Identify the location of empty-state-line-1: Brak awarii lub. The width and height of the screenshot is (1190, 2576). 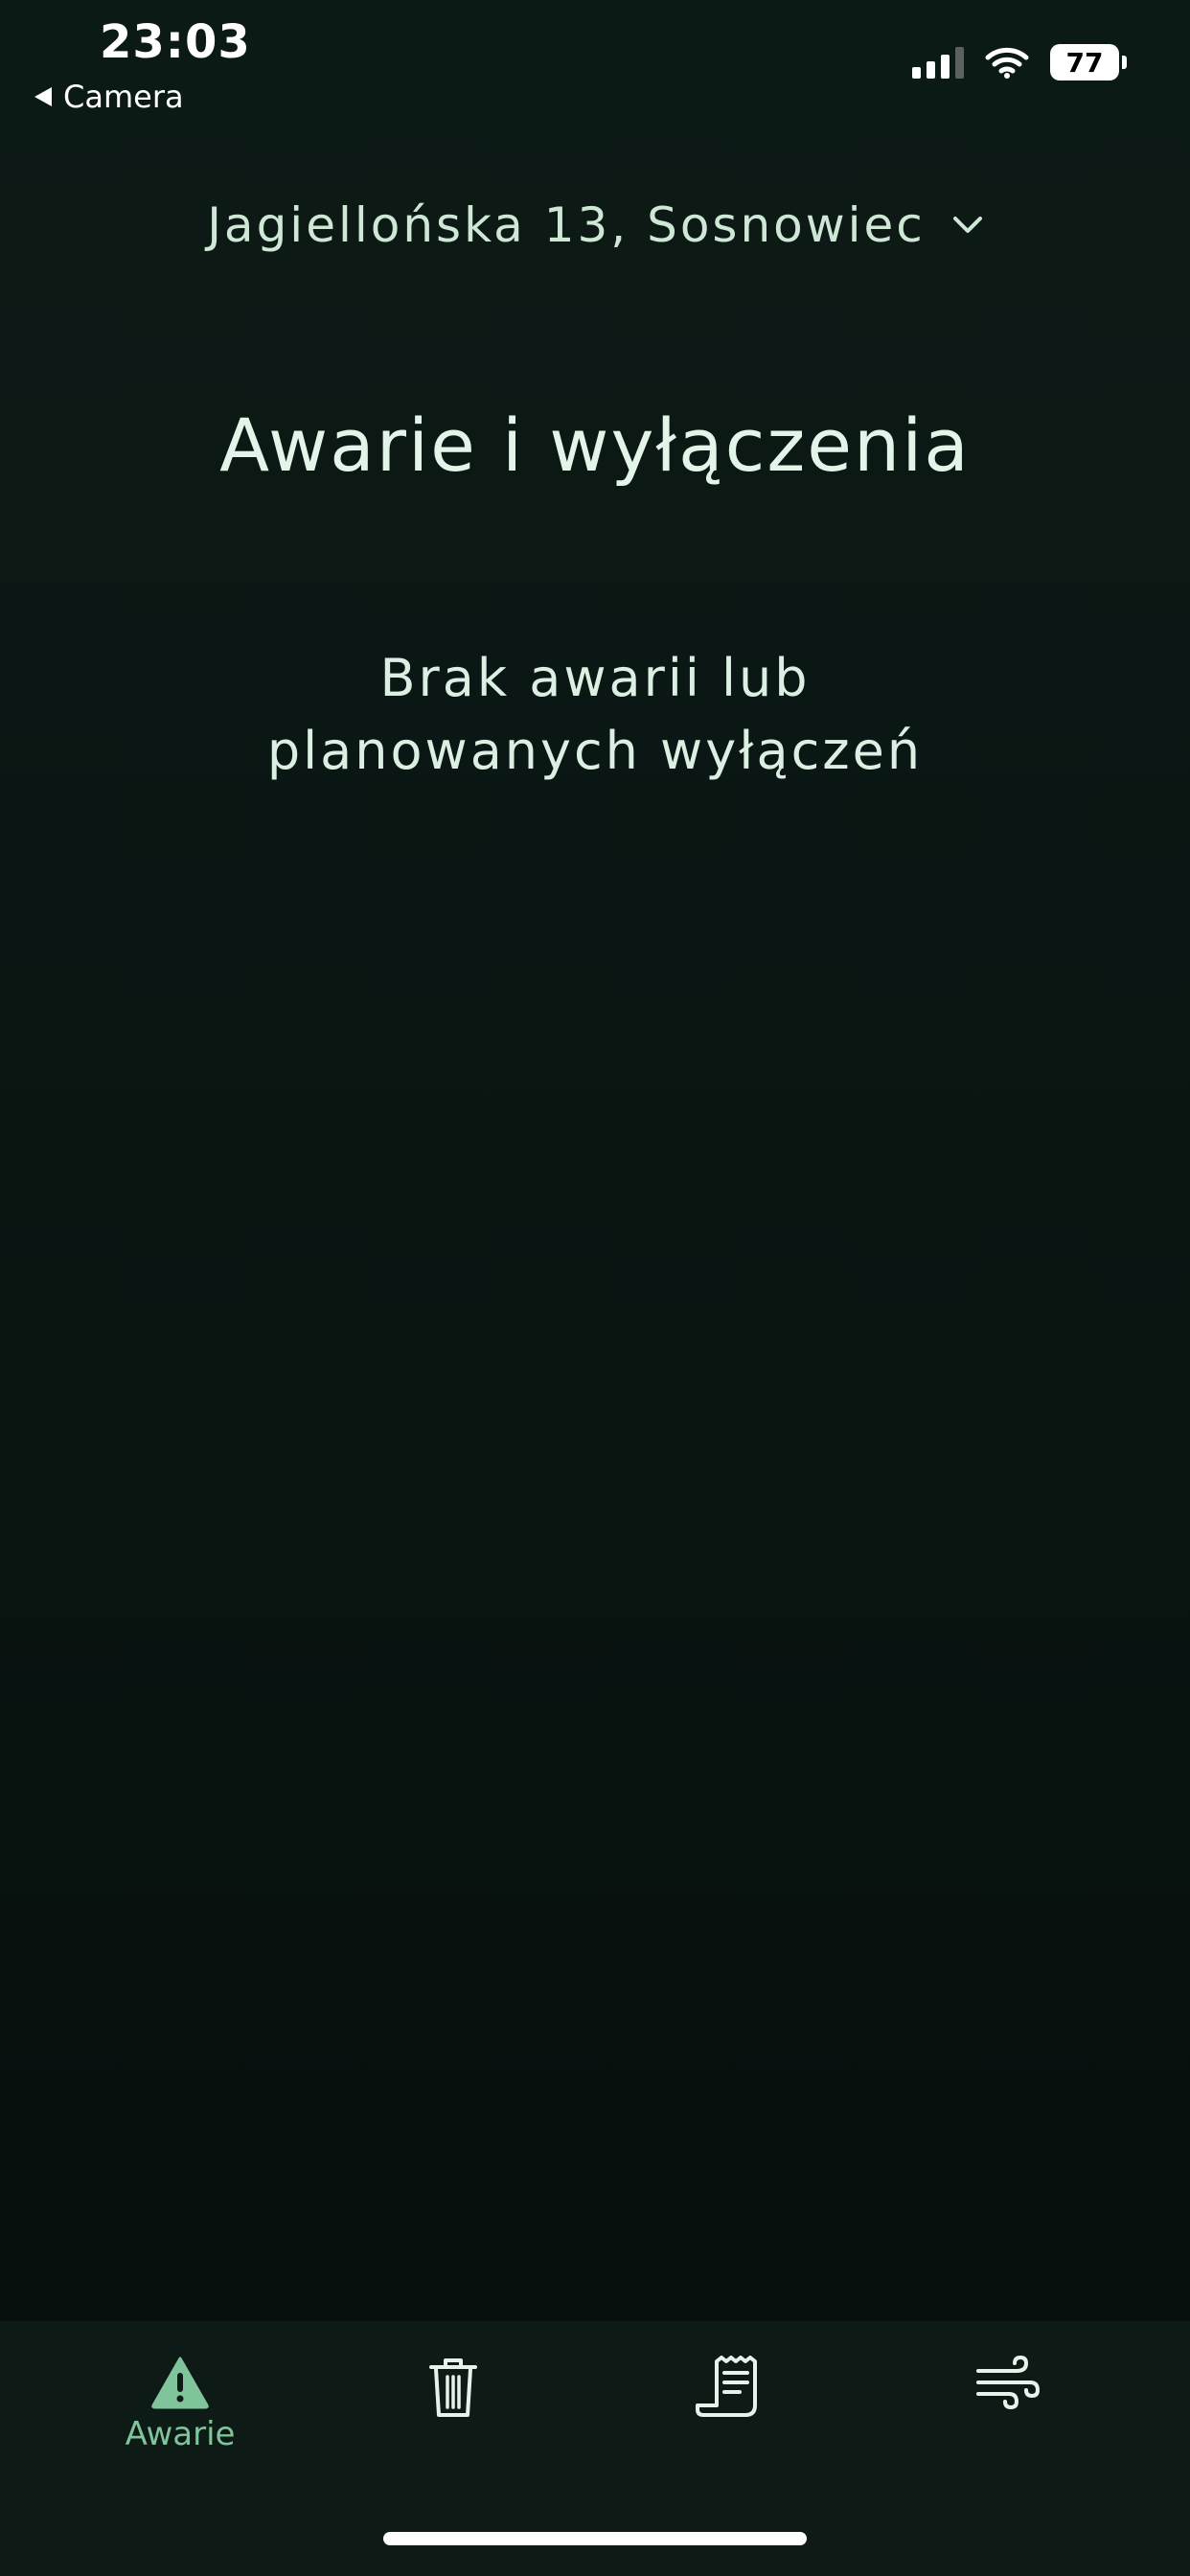
(595, 678).